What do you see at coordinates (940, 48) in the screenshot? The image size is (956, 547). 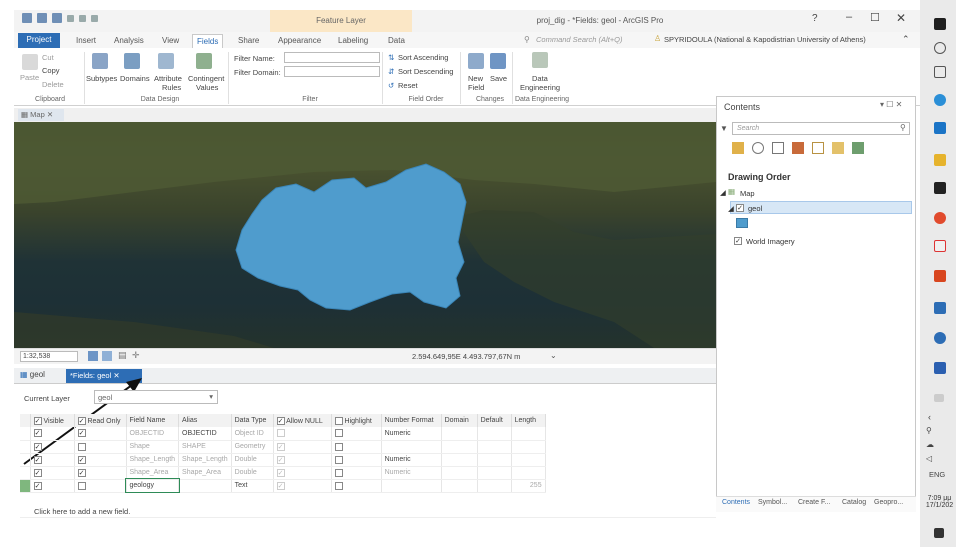 I see `search-icon` at bounding box center [940, 48].